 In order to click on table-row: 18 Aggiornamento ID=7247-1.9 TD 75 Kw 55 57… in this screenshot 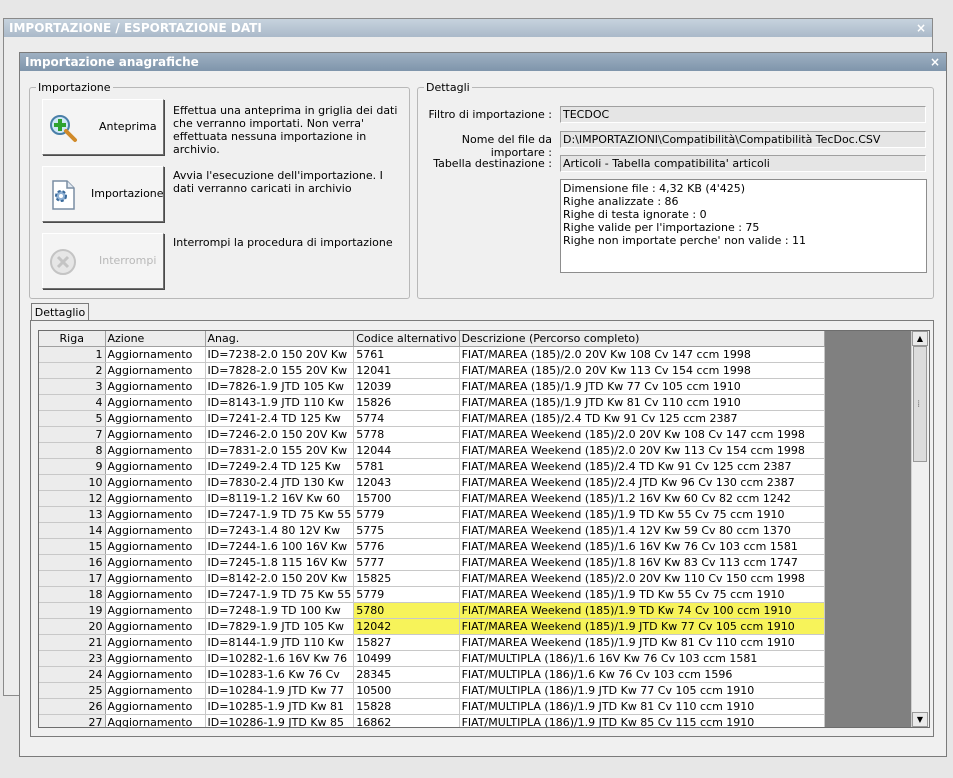, I will do `click(432, 594)`.